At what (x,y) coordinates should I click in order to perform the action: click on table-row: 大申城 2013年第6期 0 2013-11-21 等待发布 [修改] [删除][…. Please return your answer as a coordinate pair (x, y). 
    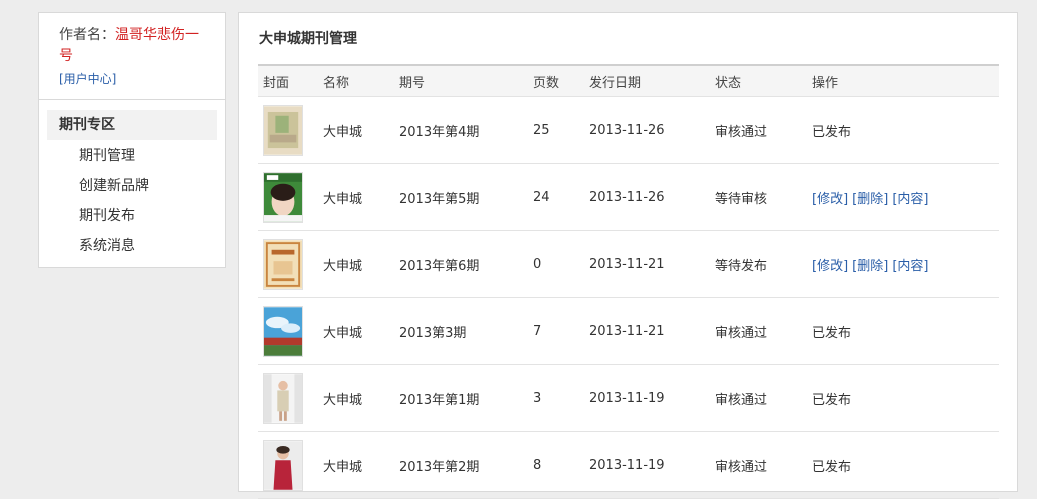
    Looking at the image, I should click on (628, 264).